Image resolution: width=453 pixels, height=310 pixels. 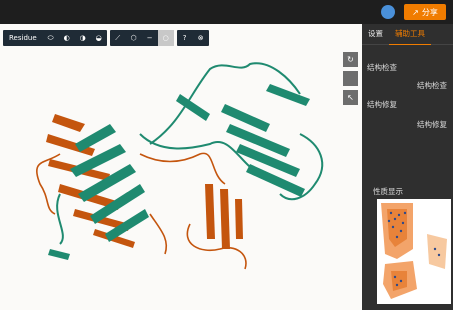 What do you see at coordinates (150, 38) in the screenshot?
I see `minus-icon: −` at bounding box center [150, 38].